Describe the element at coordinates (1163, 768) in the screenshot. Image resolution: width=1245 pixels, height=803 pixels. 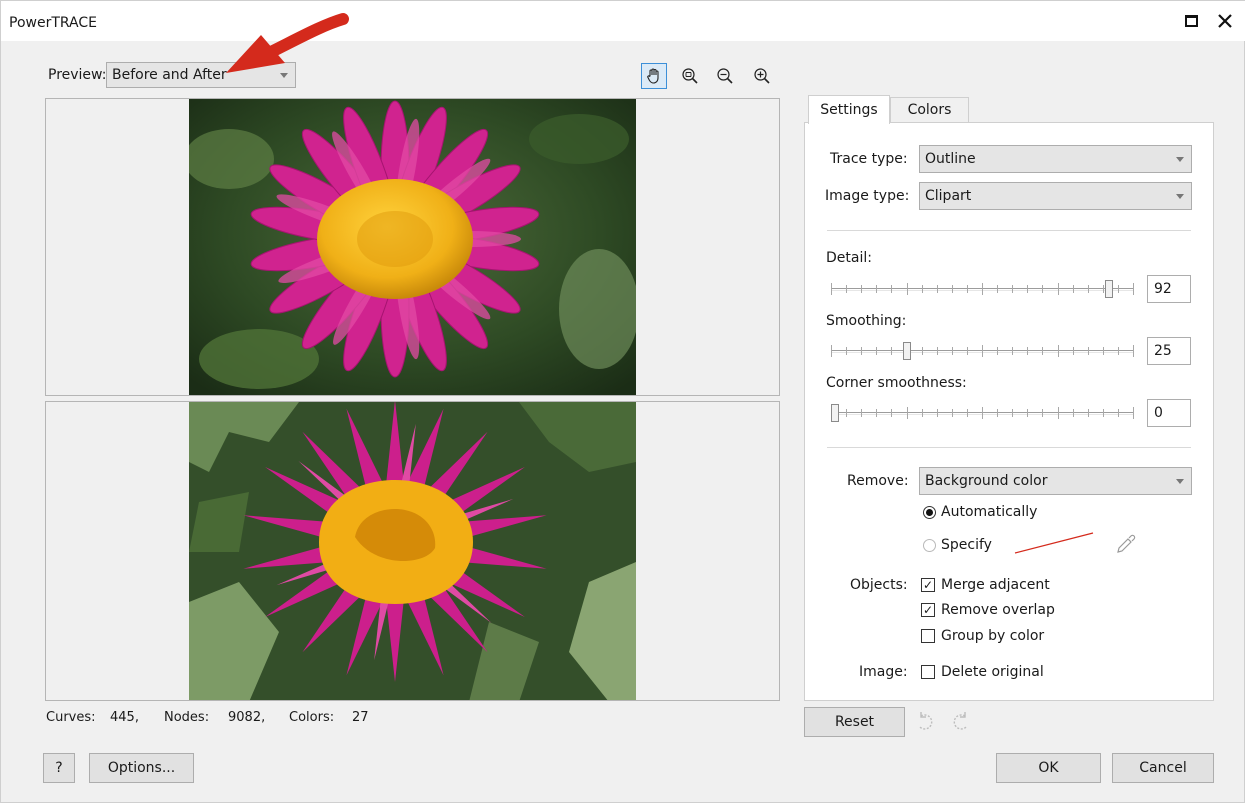
I see `cancel-button: Cancel` at that location.